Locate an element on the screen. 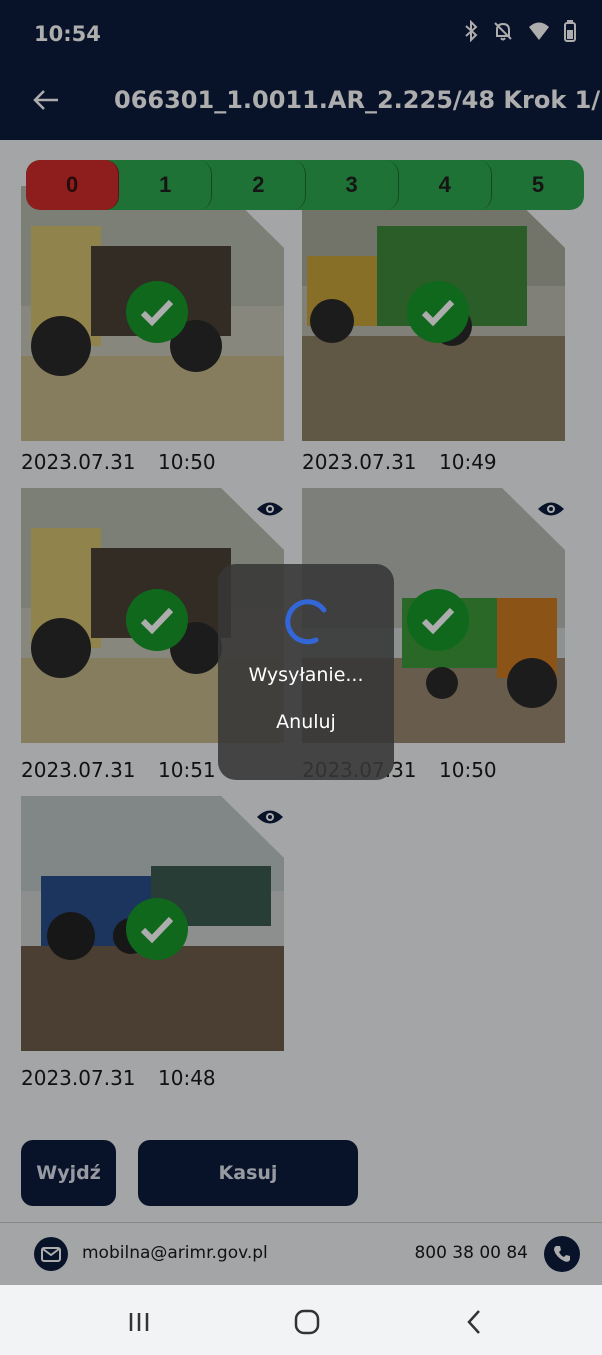 The width and height of the screenshot is (602, 1355). upload-progress-dialog: Wysyłanie... Anuluj is located at coordinates (306, 672).